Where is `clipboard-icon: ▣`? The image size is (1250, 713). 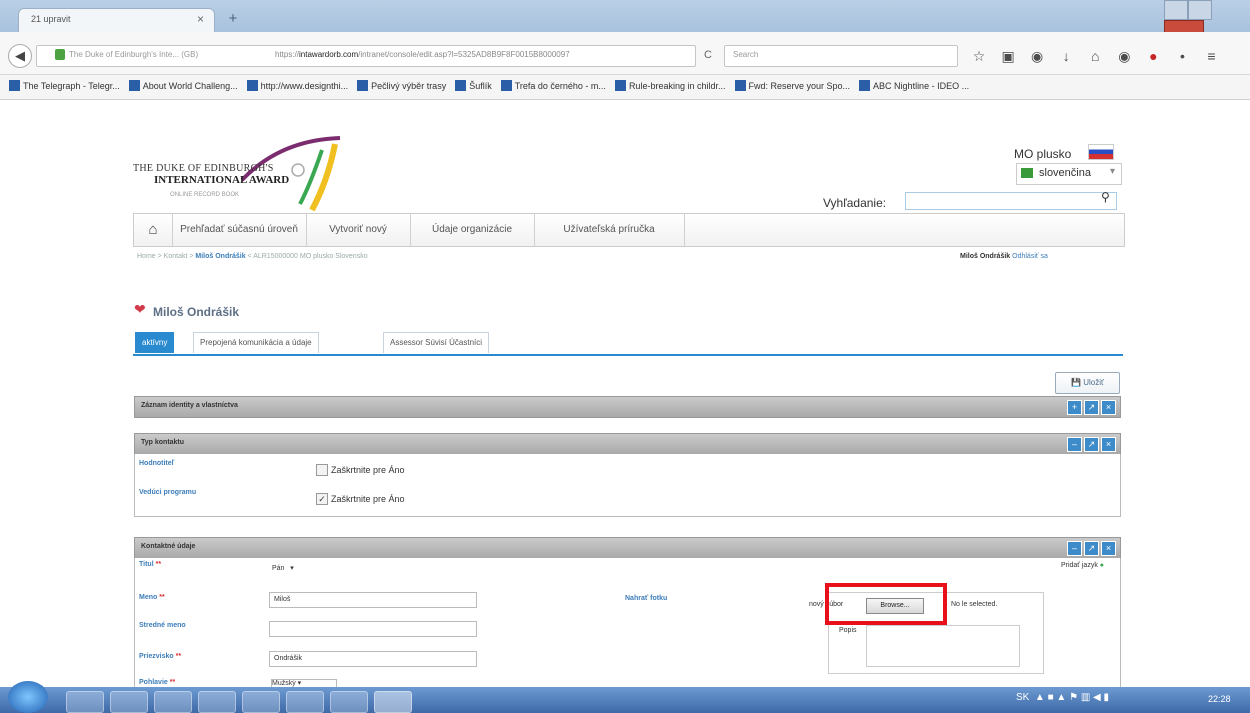
clipboard-icon: ▣ is located at coordinates (1008, 56).